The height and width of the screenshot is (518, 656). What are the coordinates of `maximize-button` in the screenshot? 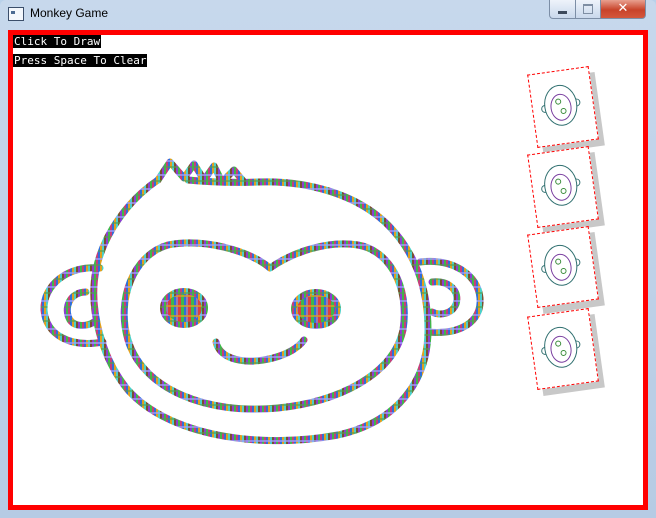 It's located at (588, 9).